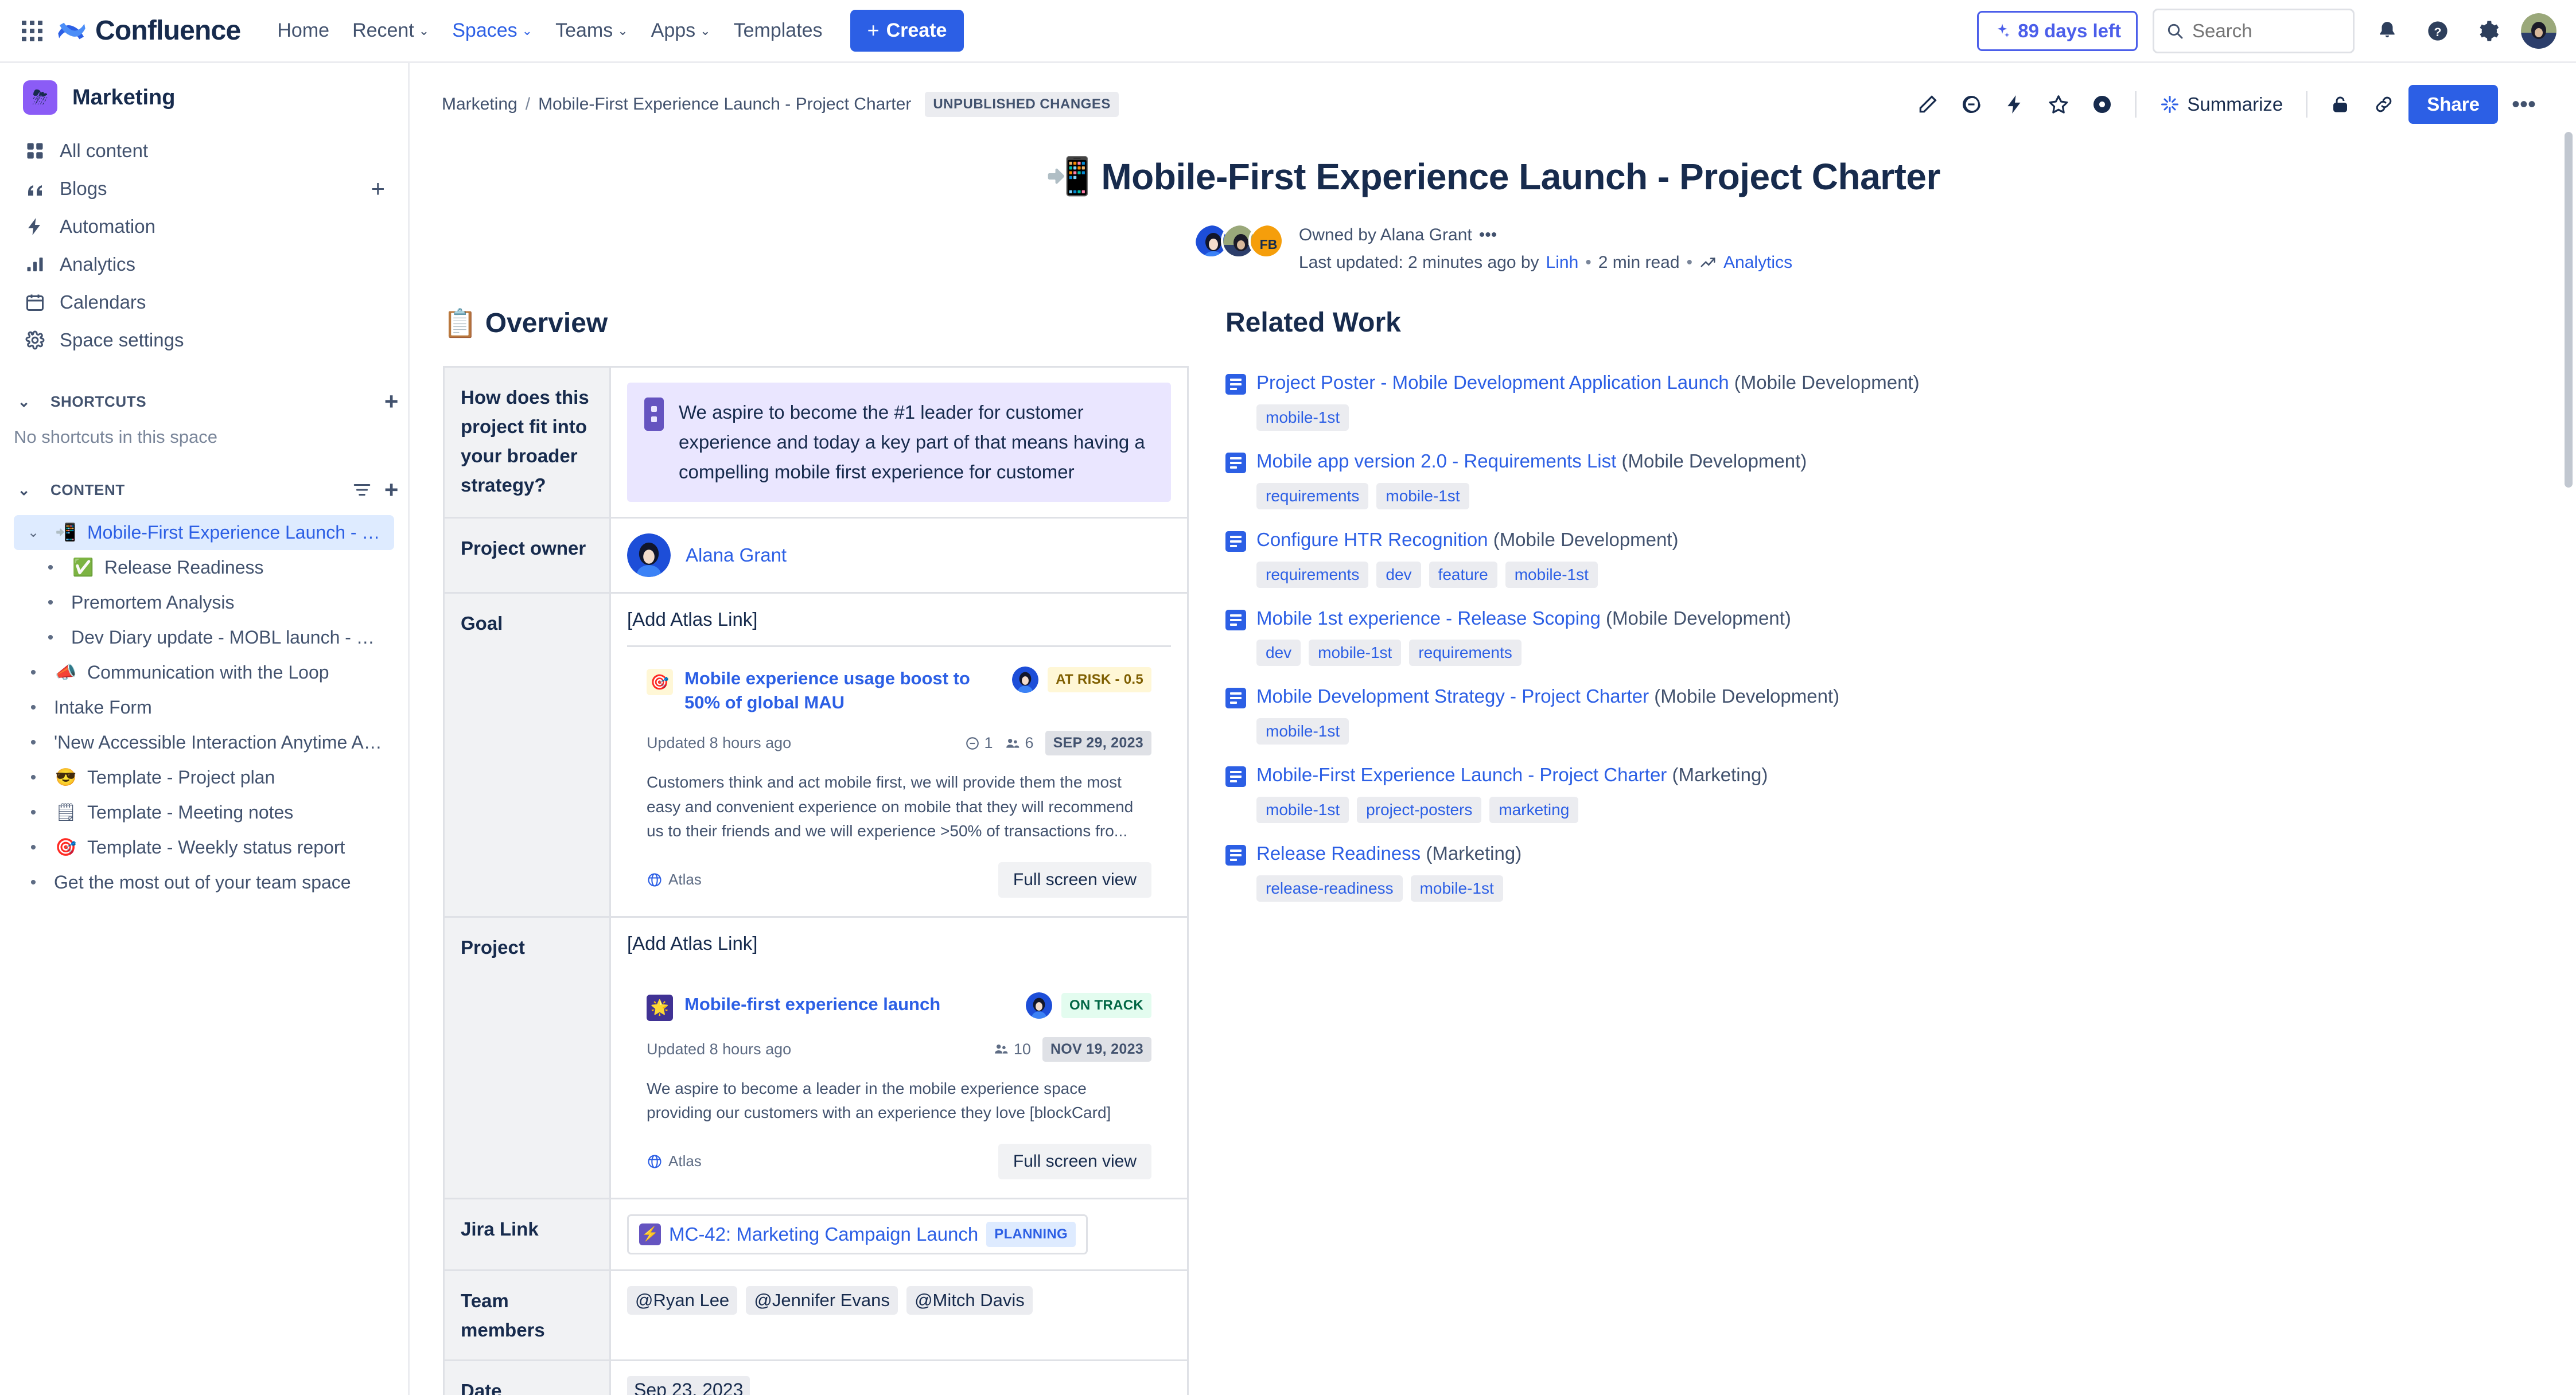 Image resolution: width=2576 pixels, height=1395 pixels. Describe the element at coordinates (204, 812) in the screenshot. I see `tree-item-template-meeting-notes: • 🗒 Template - Meeting notes` at that location.